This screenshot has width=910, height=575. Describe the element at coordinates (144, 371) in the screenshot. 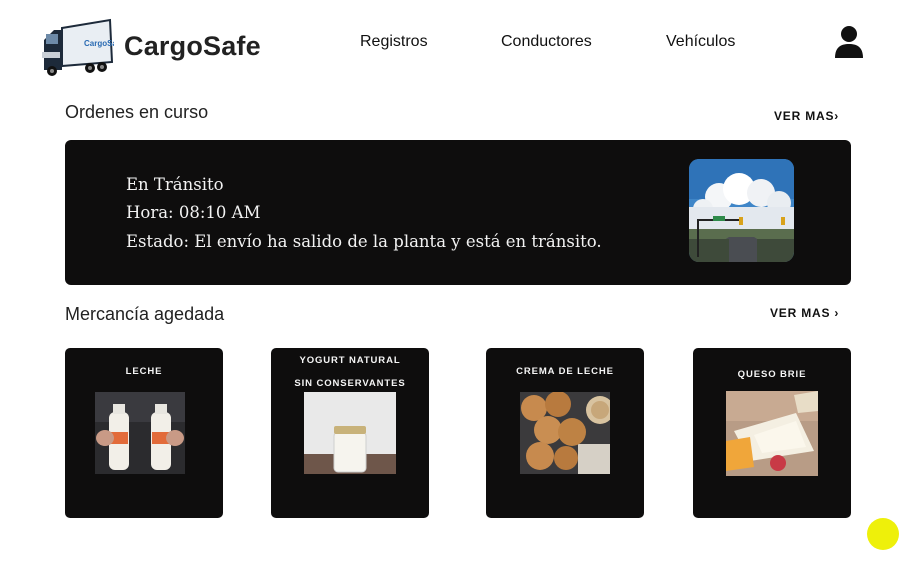

I see `product-label: LECHE` at that location.